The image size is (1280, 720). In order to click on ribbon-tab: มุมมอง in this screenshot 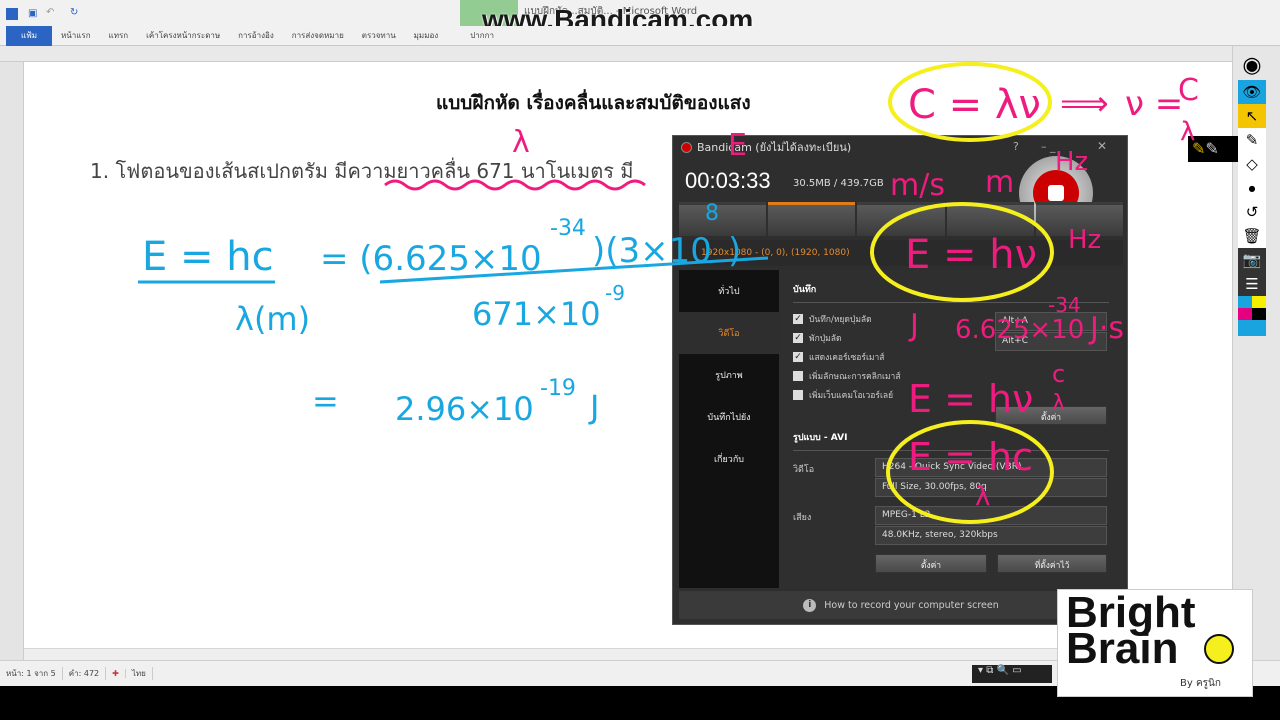, I will do `click(426, 35)`.